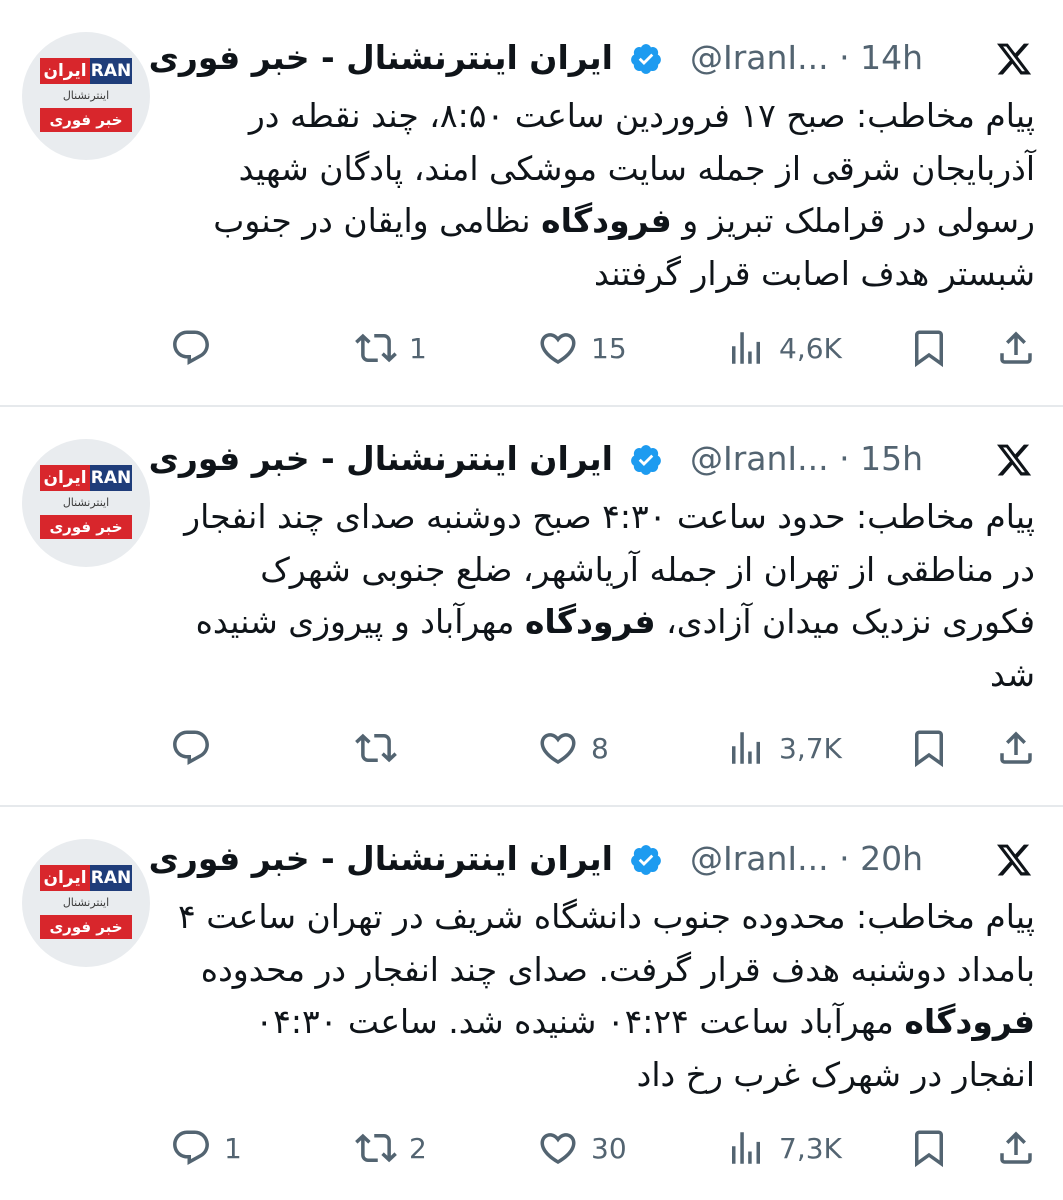  Describe the element at coordinates (609, 348) in the screenshot. I see `like-count: 15` at that location.